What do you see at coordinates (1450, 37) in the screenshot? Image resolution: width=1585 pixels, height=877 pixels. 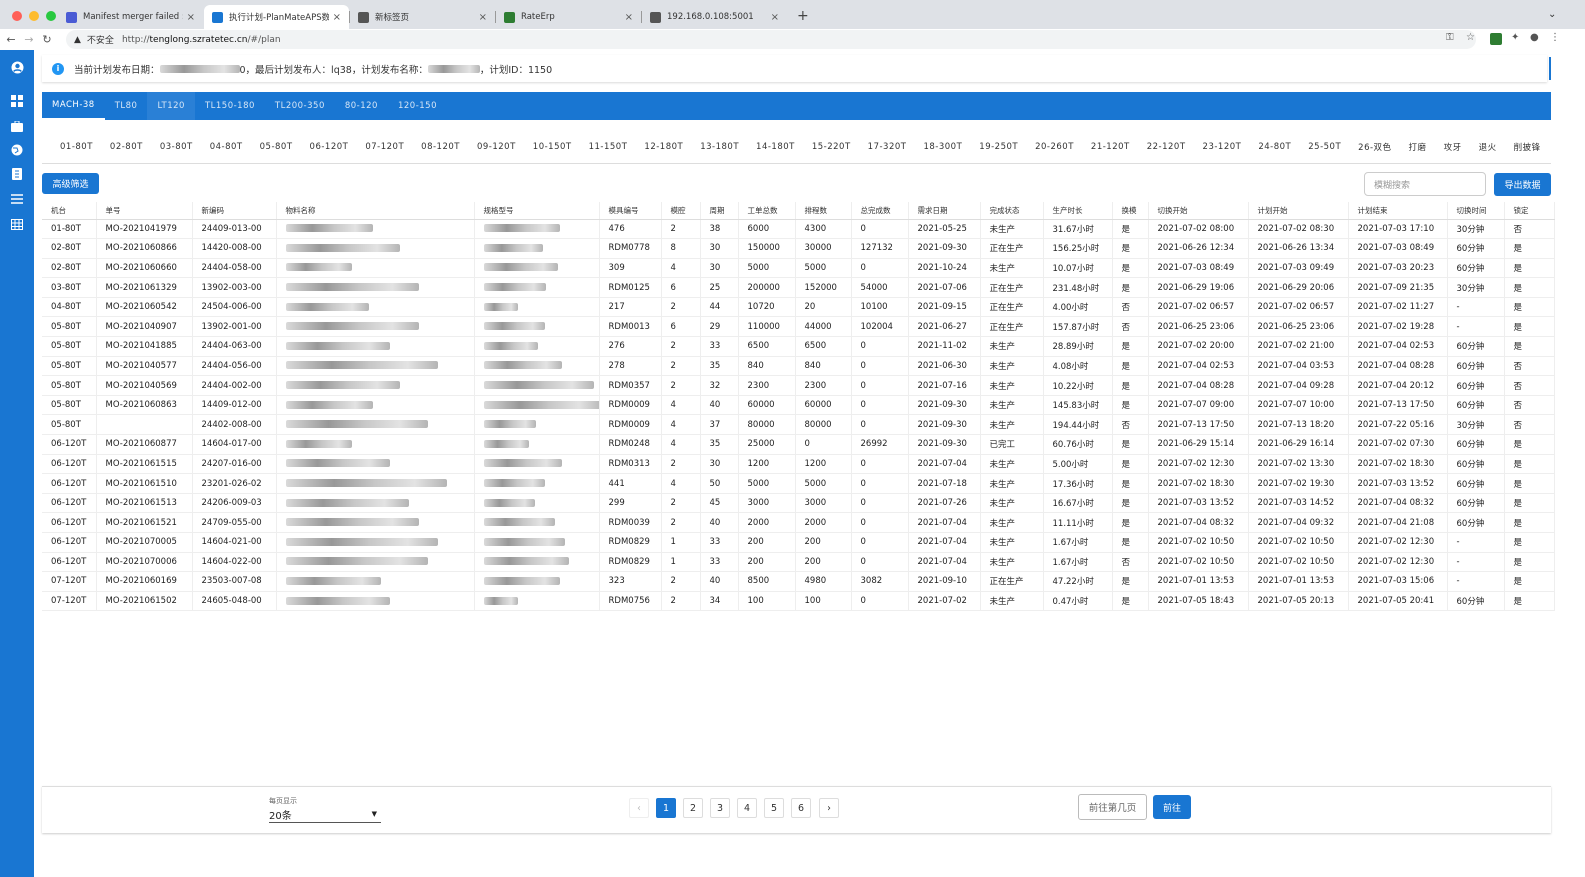 I see `key-icon: ⚿` at bounding box center [1450, 37].